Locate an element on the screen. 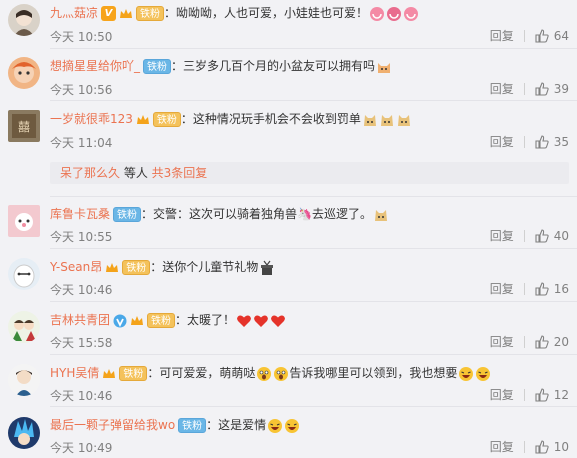 The image size is (577, 458). comment-text: ：三岁多几百个月的小盆友可以拥有吗 is located at coordinates (273, 66).